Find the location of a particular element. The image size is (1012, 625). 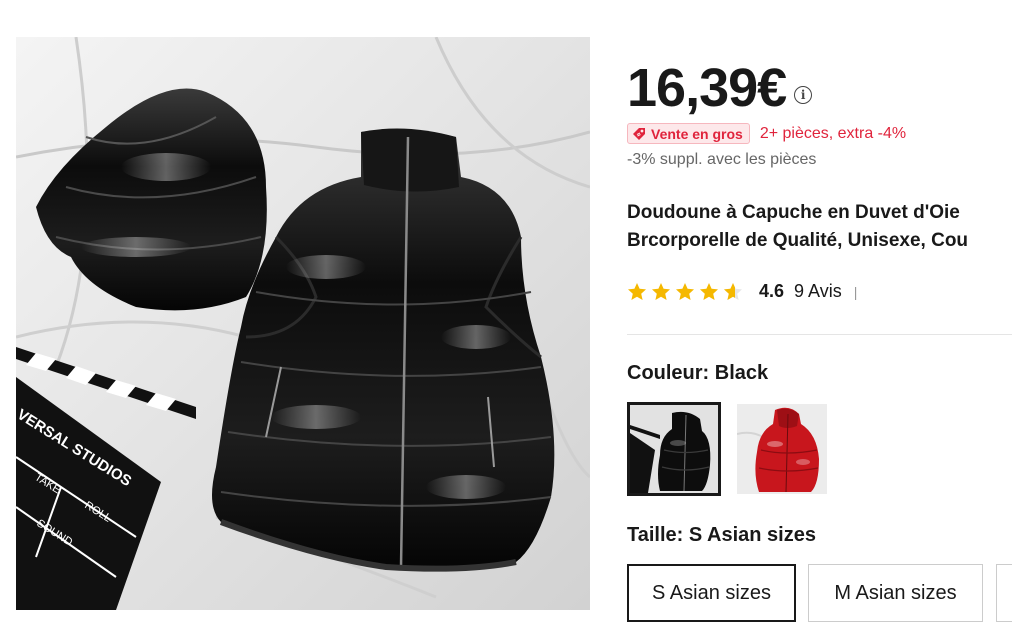

bulk-badge-label: Vente en gros is located at coordinates (697, 133).